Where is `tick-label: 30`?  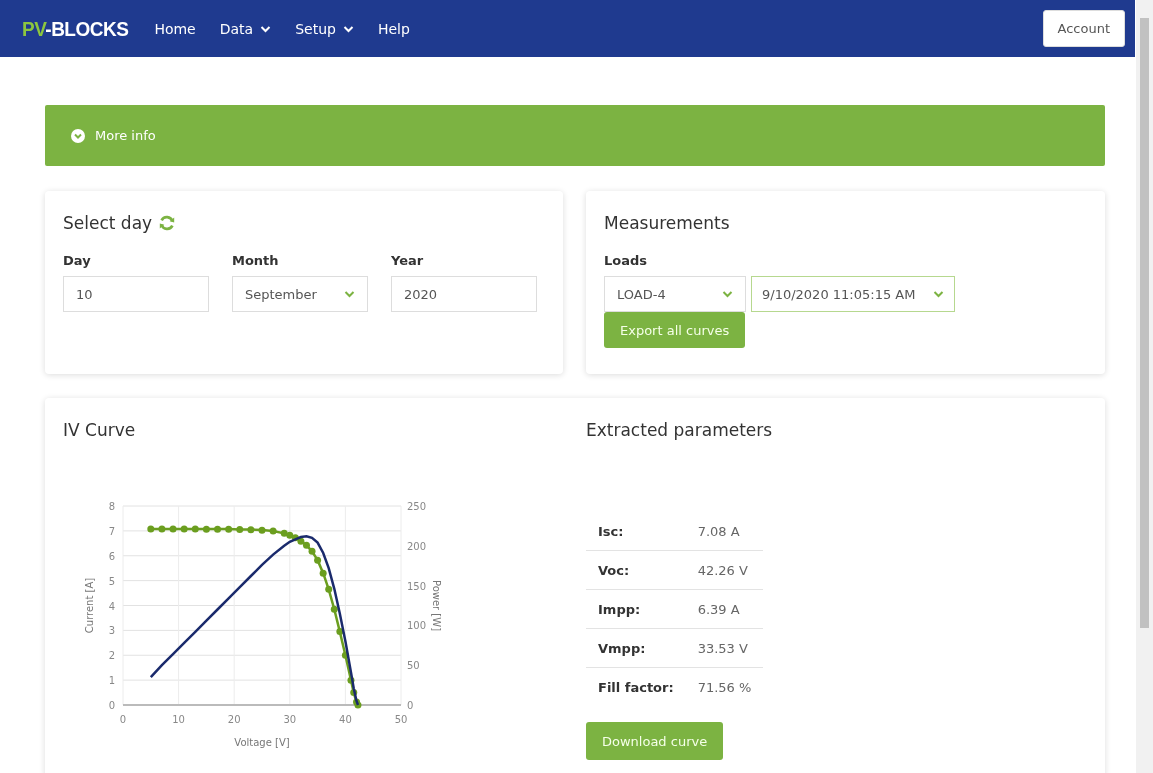
tick-label: 30 is located at coordinates (290, 719).